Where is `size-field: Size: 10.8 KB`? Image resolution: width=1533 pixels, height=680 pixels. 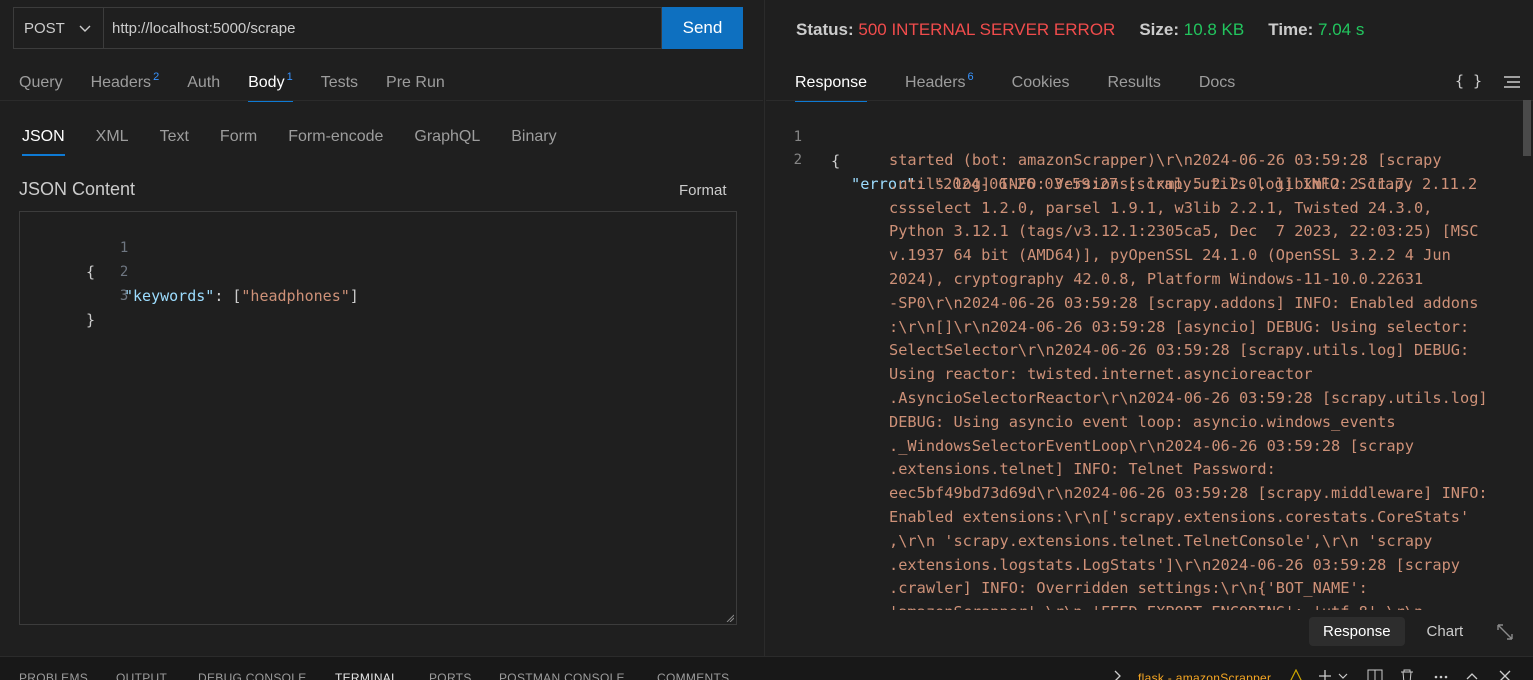 size-field: Size: 10.8 KB is located at coordinates (1191, 30).